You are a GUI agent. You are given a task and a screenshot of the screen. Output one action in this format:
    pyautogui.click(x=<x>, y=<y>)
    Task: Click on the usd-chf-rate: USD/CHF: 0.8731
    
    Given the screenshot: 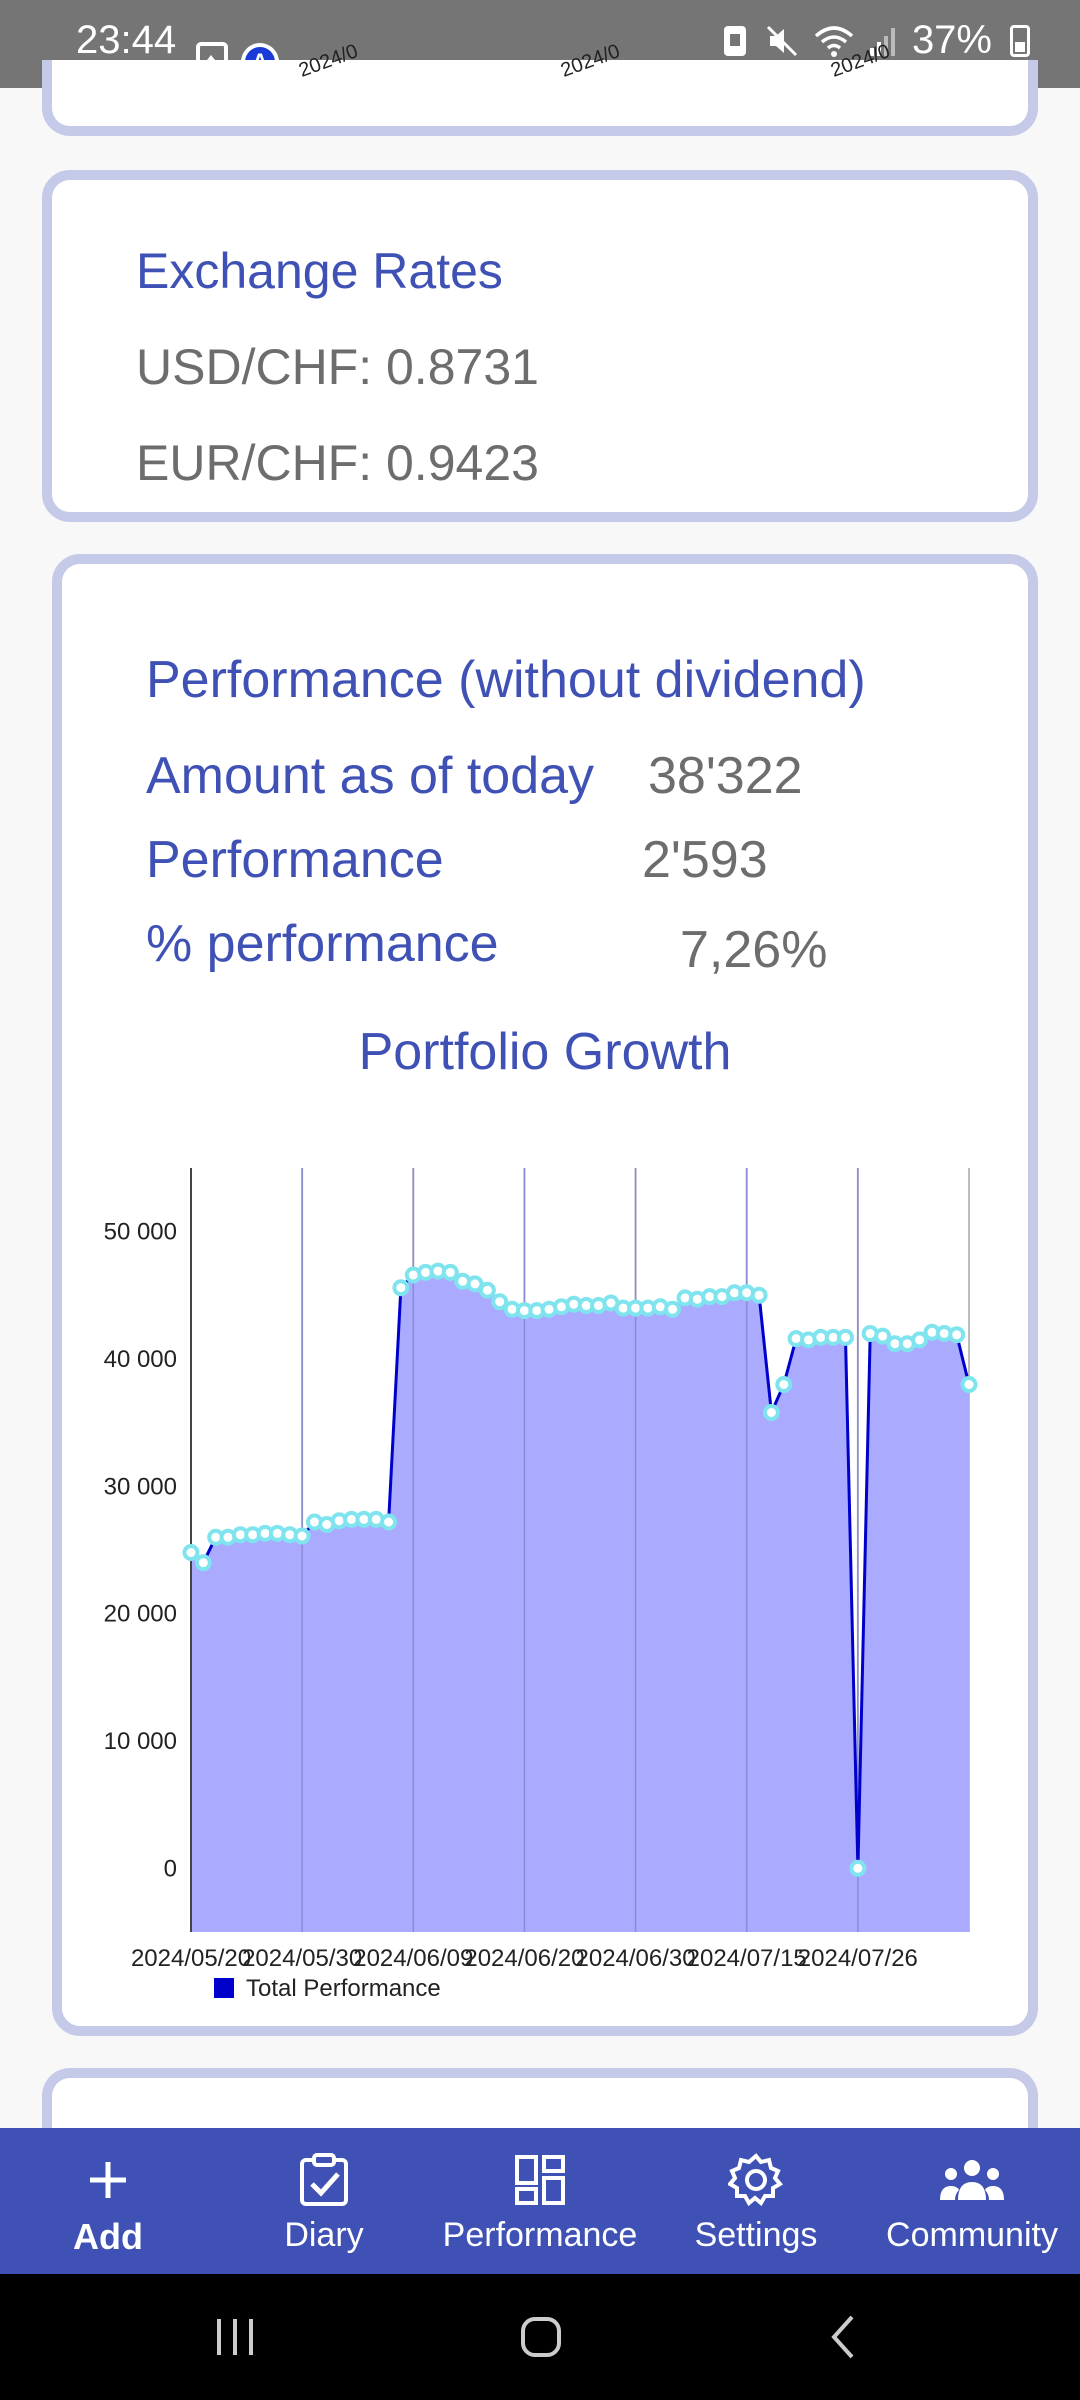 What is the action you would take?
    pyautogui.click(x=337, y=367)
    